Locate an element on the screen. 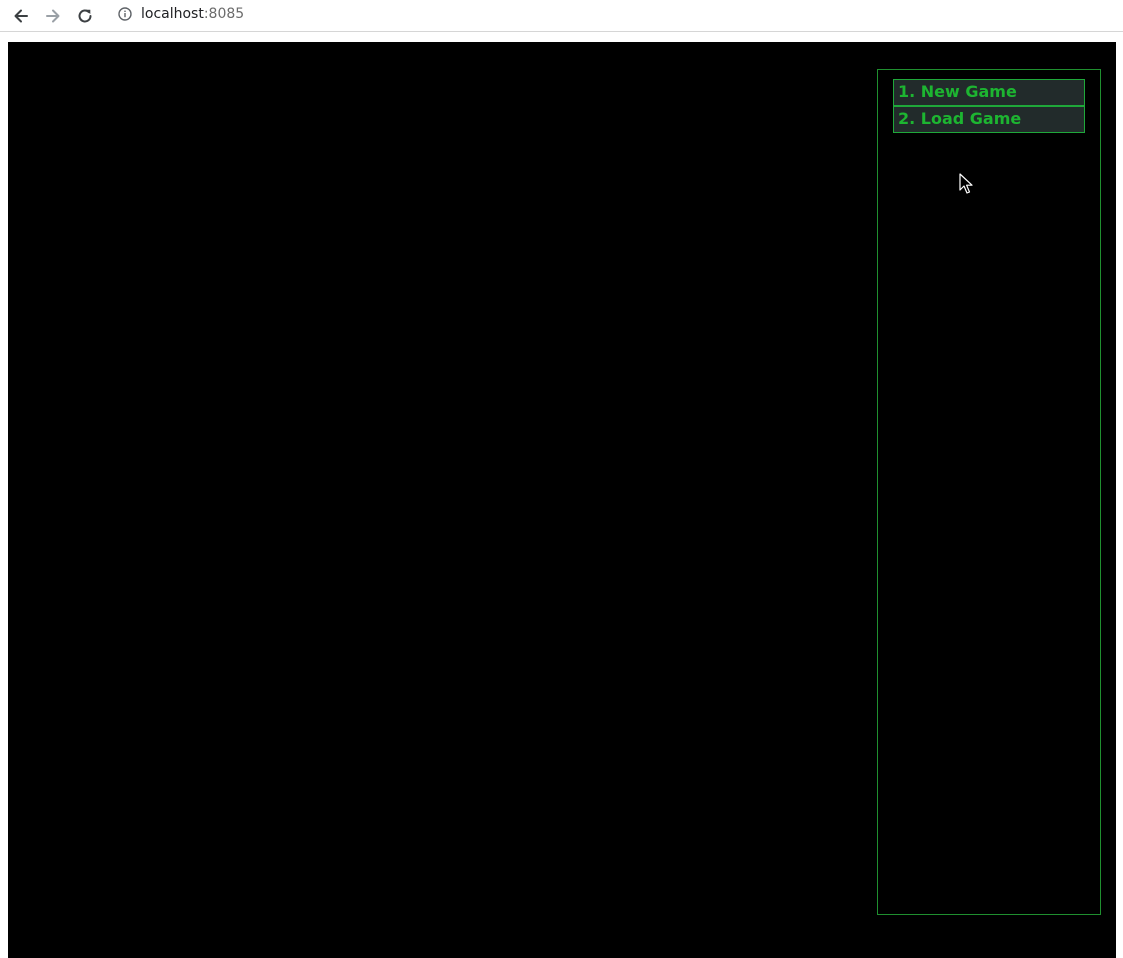  new-game-button: 1. New Game is located at coordinates (989, 92).